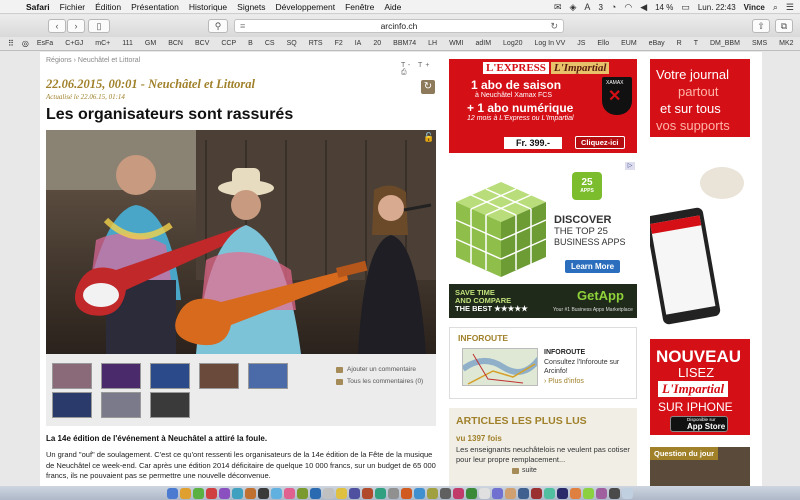 The image size is (800, 500). I want to click on bookmark-item: adIM, so click(483, 43).